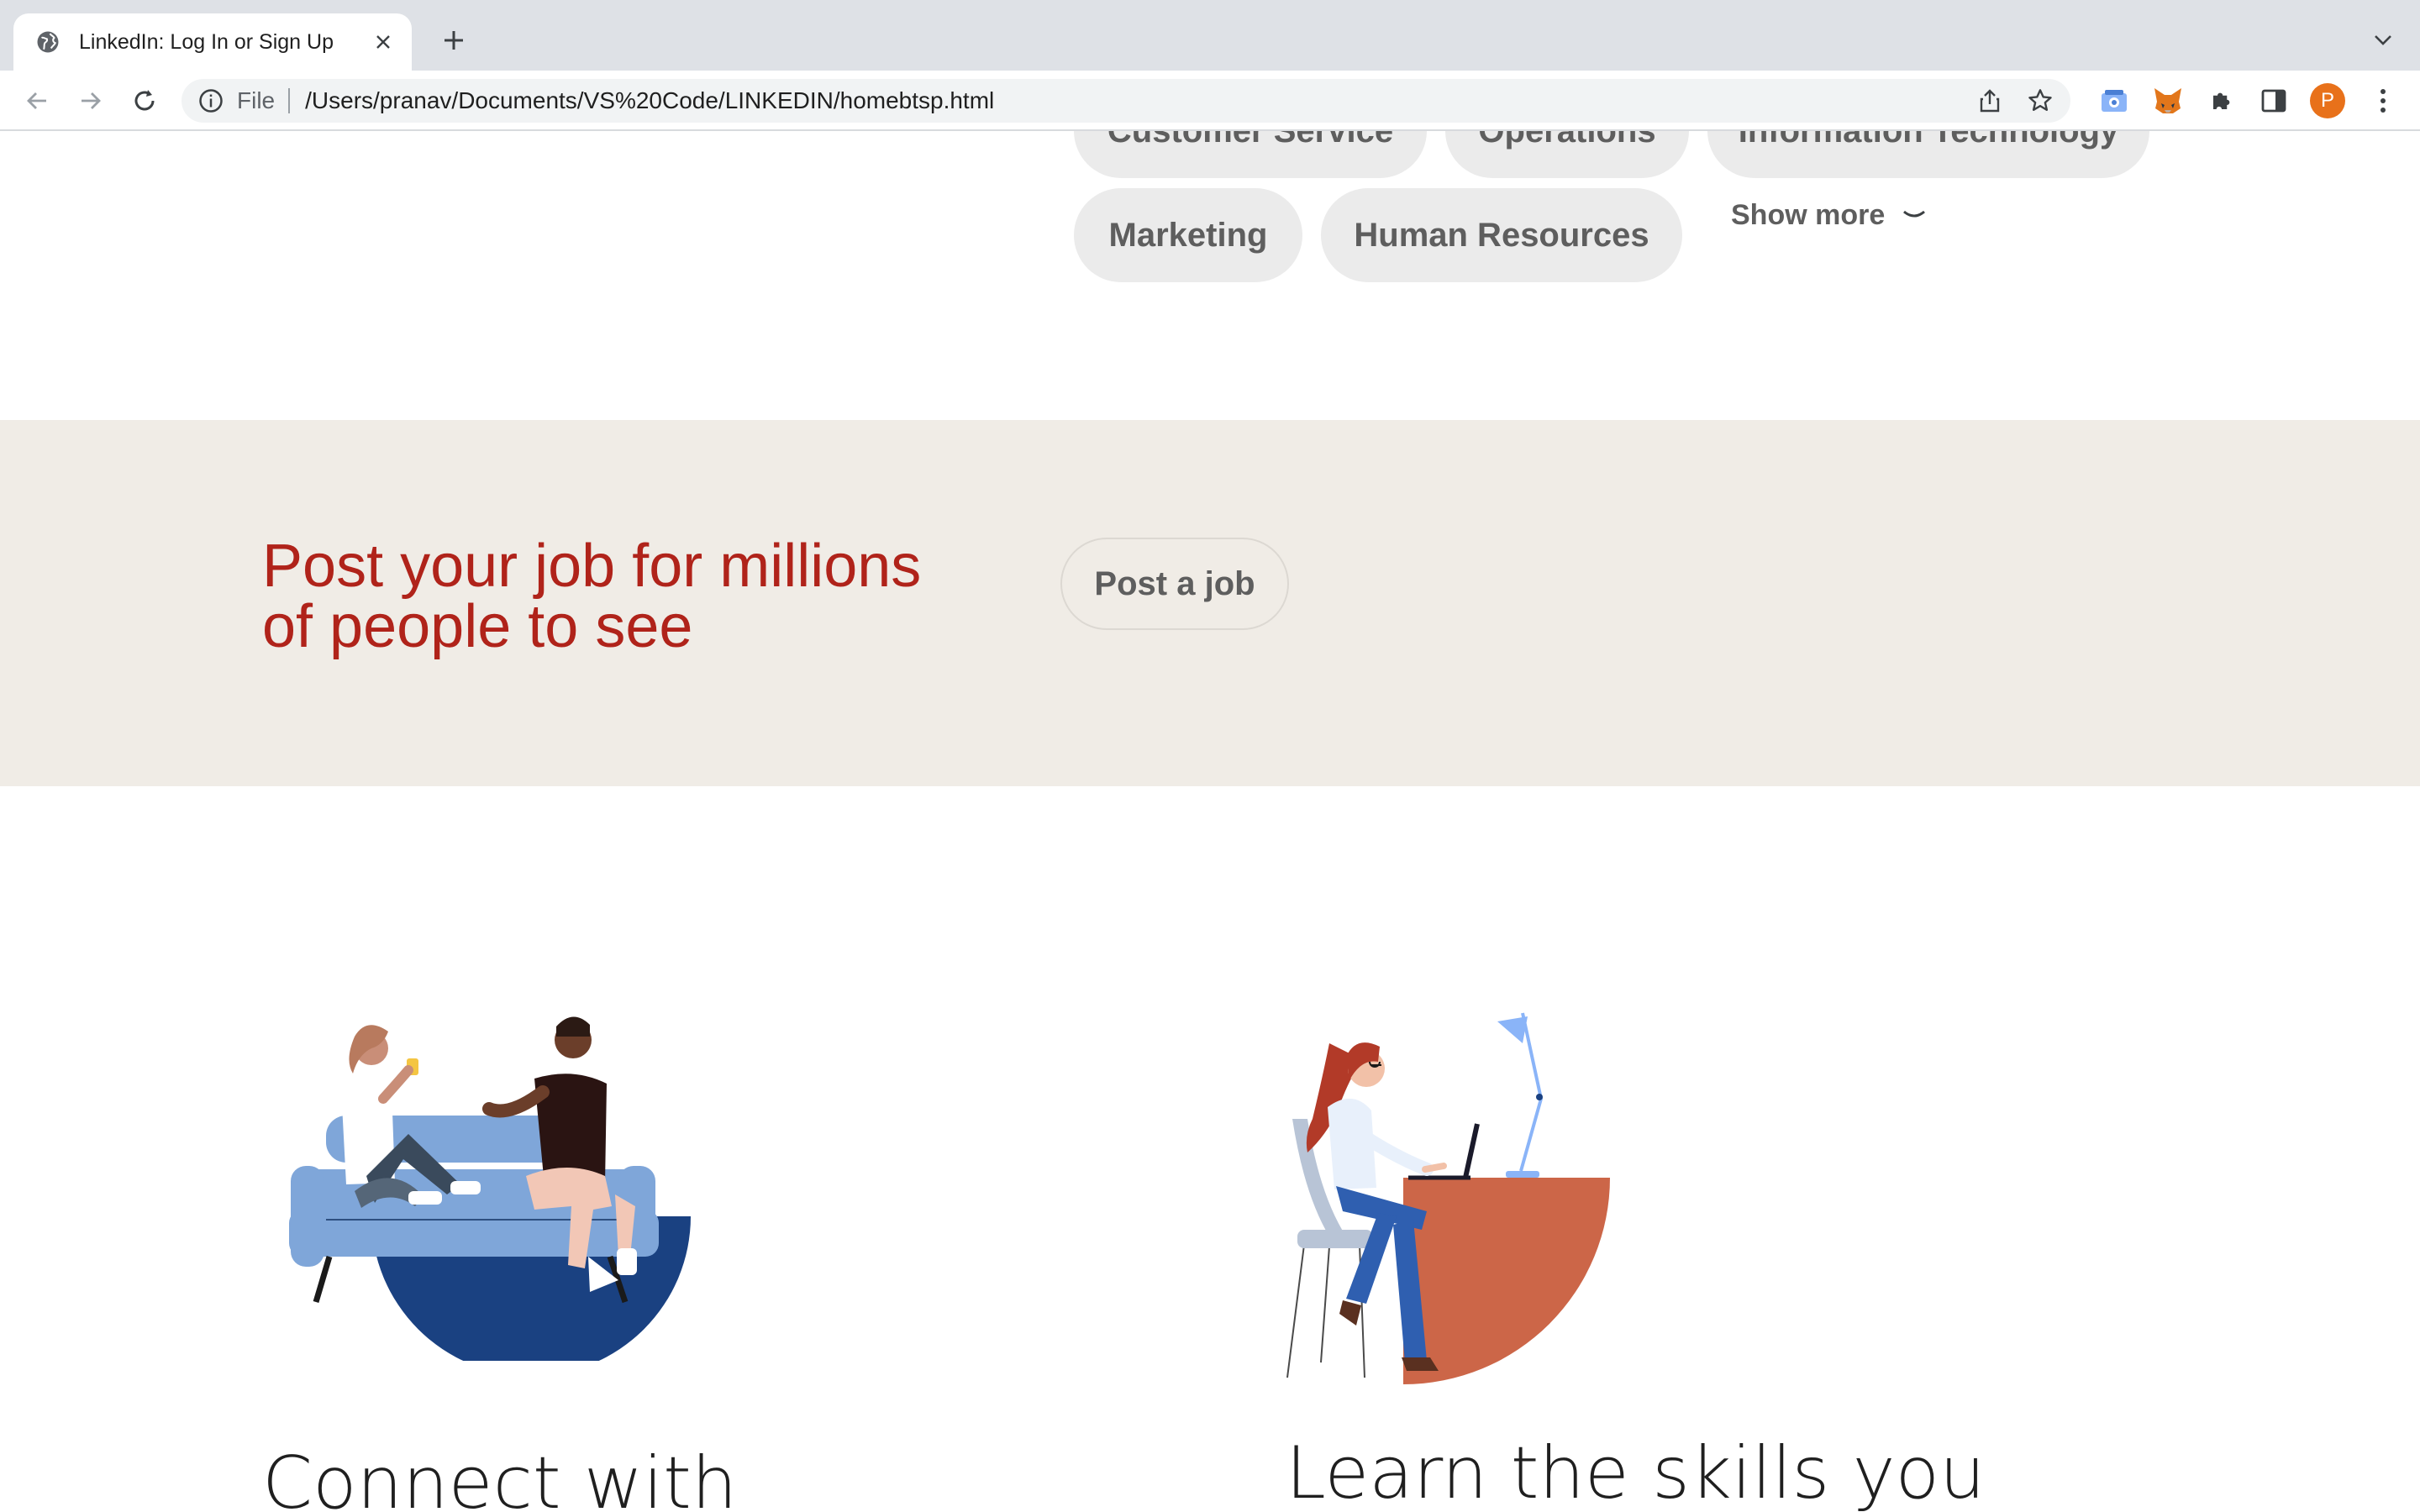 The image size is (2420, 1512). Describe the element at coordinates (1251, 154) in the screenshot. I see `category-pill-customer-service: Customer Service` at that location.